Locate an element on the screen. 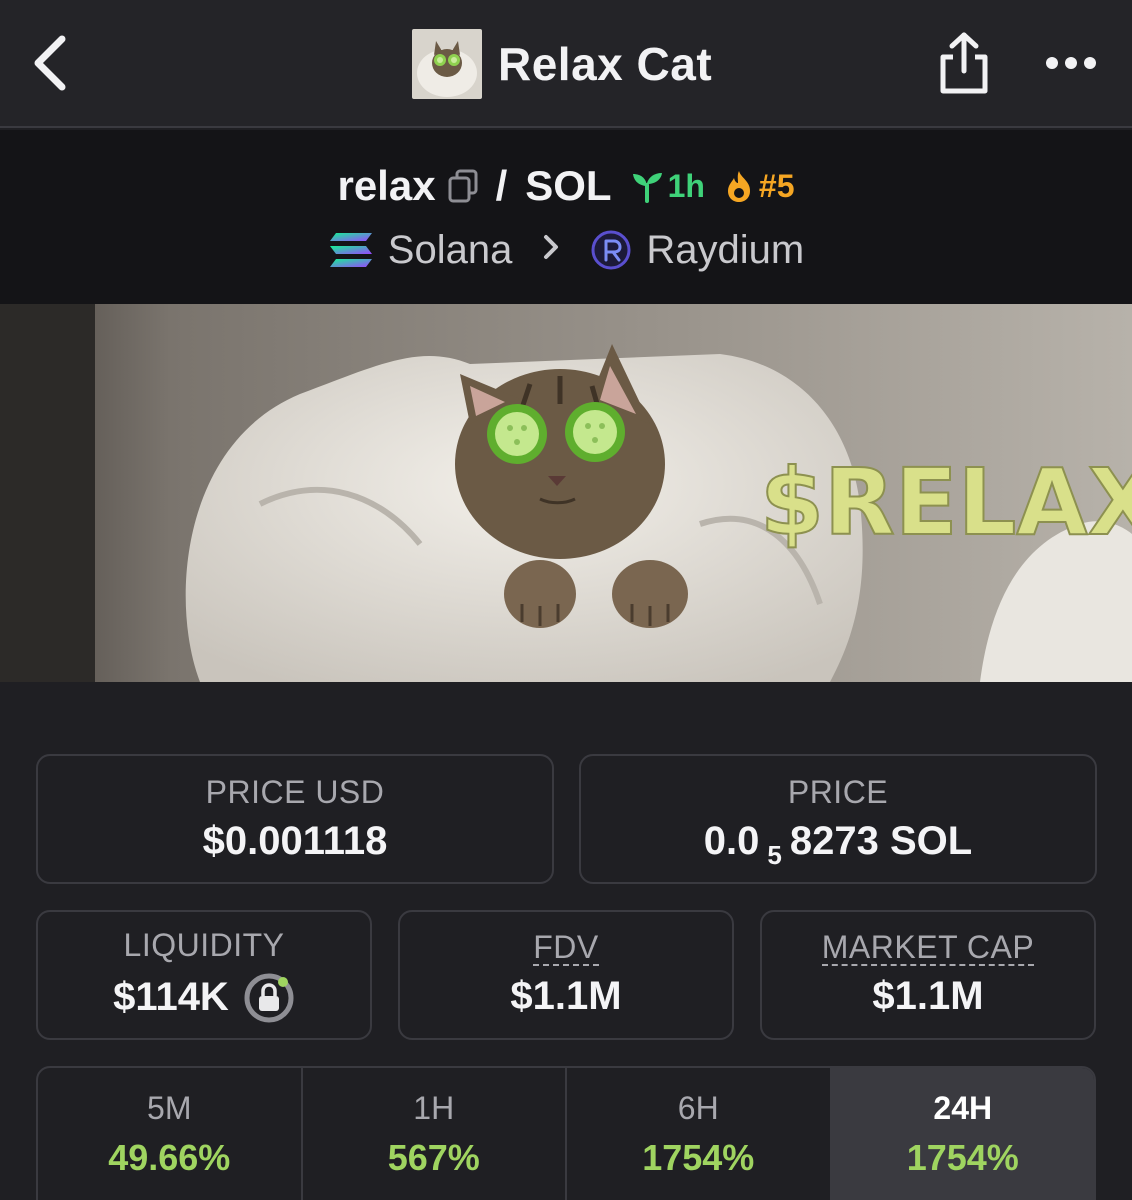  sprout-icon is located at coordinates (647, 188).